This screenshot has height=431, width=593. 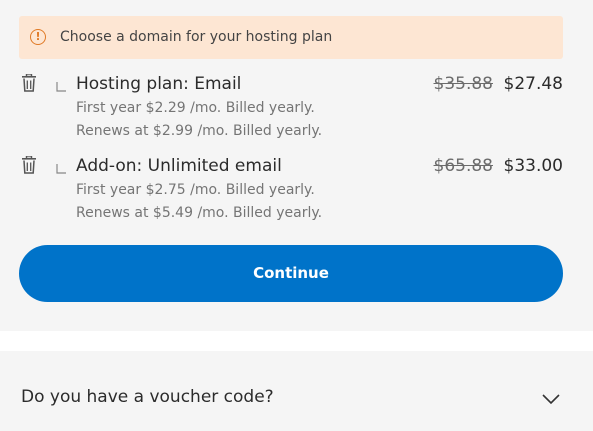 I want to click on discounted-price: $33.00, so click(x=533, y=166).